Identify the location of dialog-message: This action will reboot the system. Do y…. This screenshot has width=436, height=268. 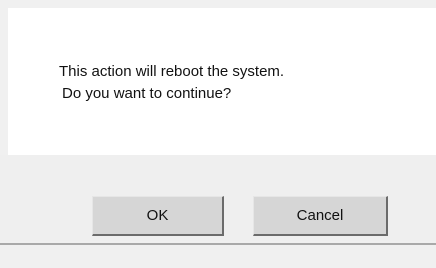
(239, 83).